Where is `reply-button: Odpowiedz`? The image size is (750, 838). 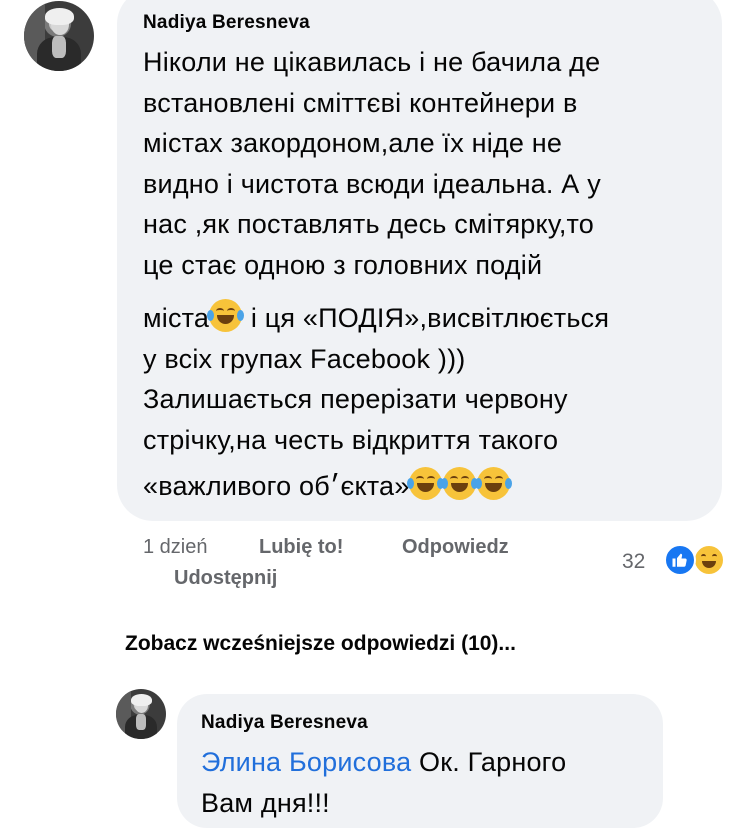
reply-button: Odpowiedz is located at coordinates (455, 547).